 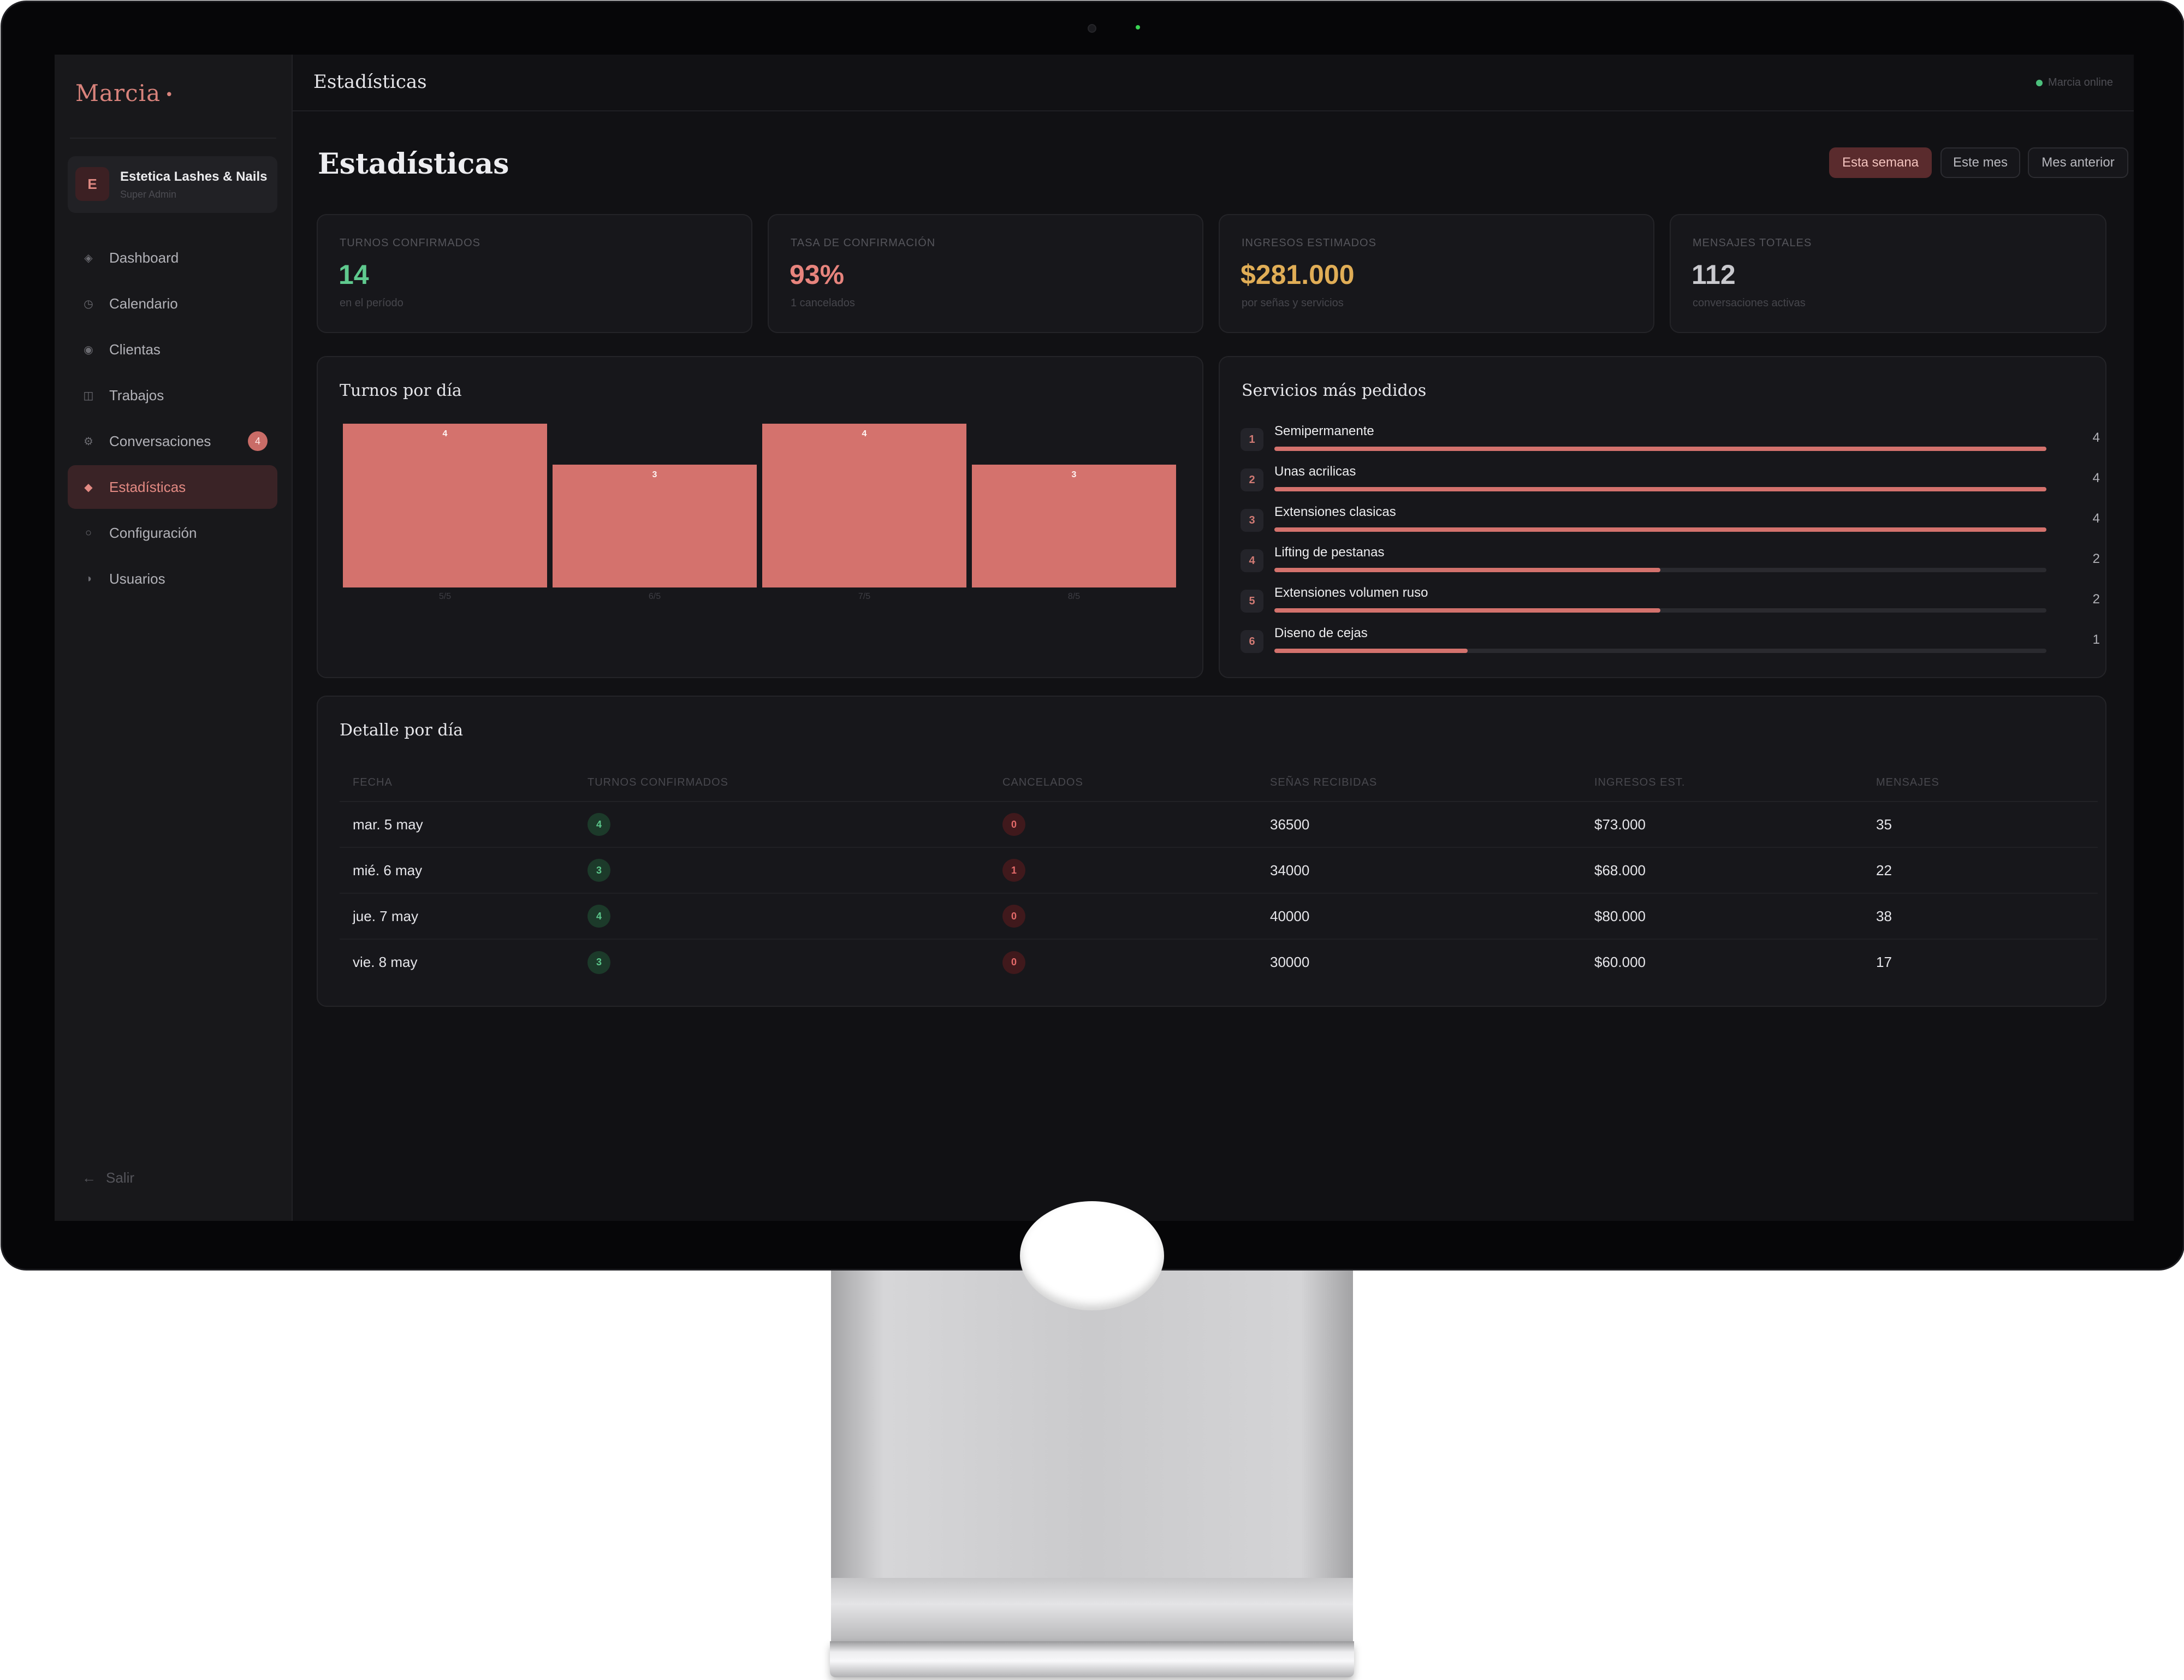 I want to click on kpi-subtext: en el período, so click(x=371, y=303).